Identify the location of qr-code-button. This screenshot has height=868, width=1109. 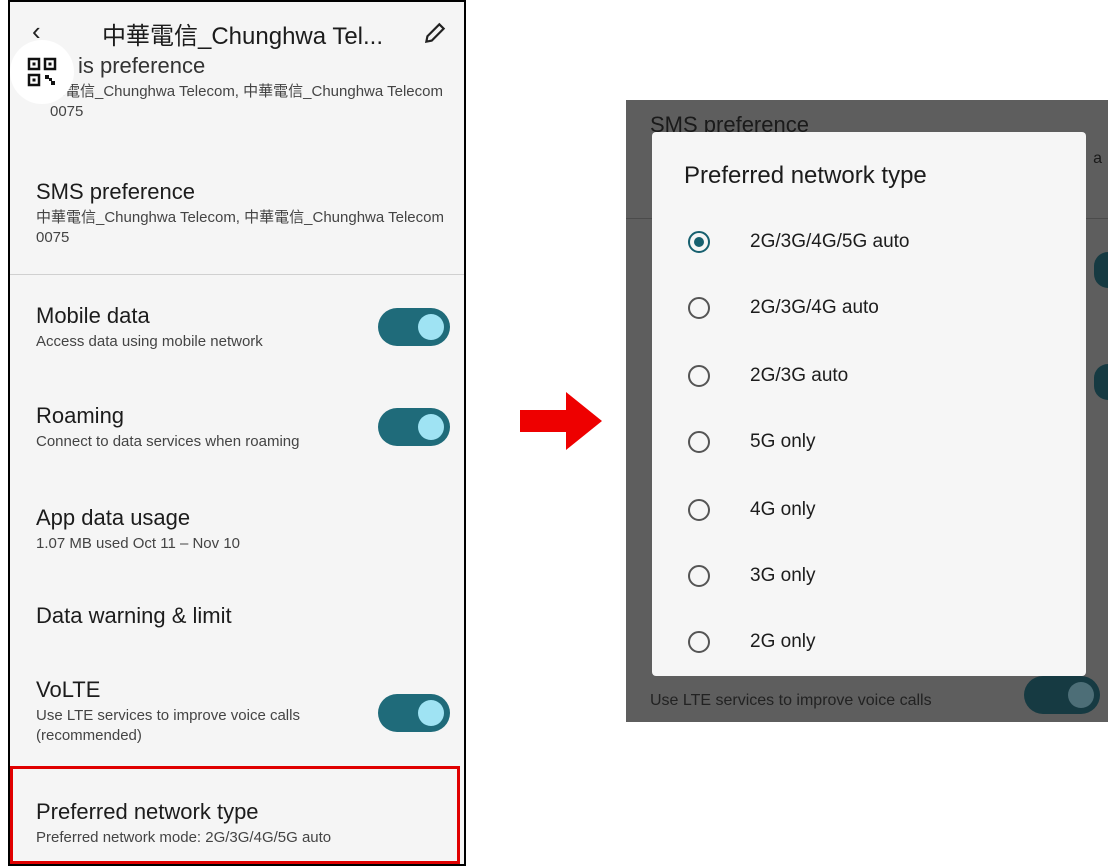
(42, 72).